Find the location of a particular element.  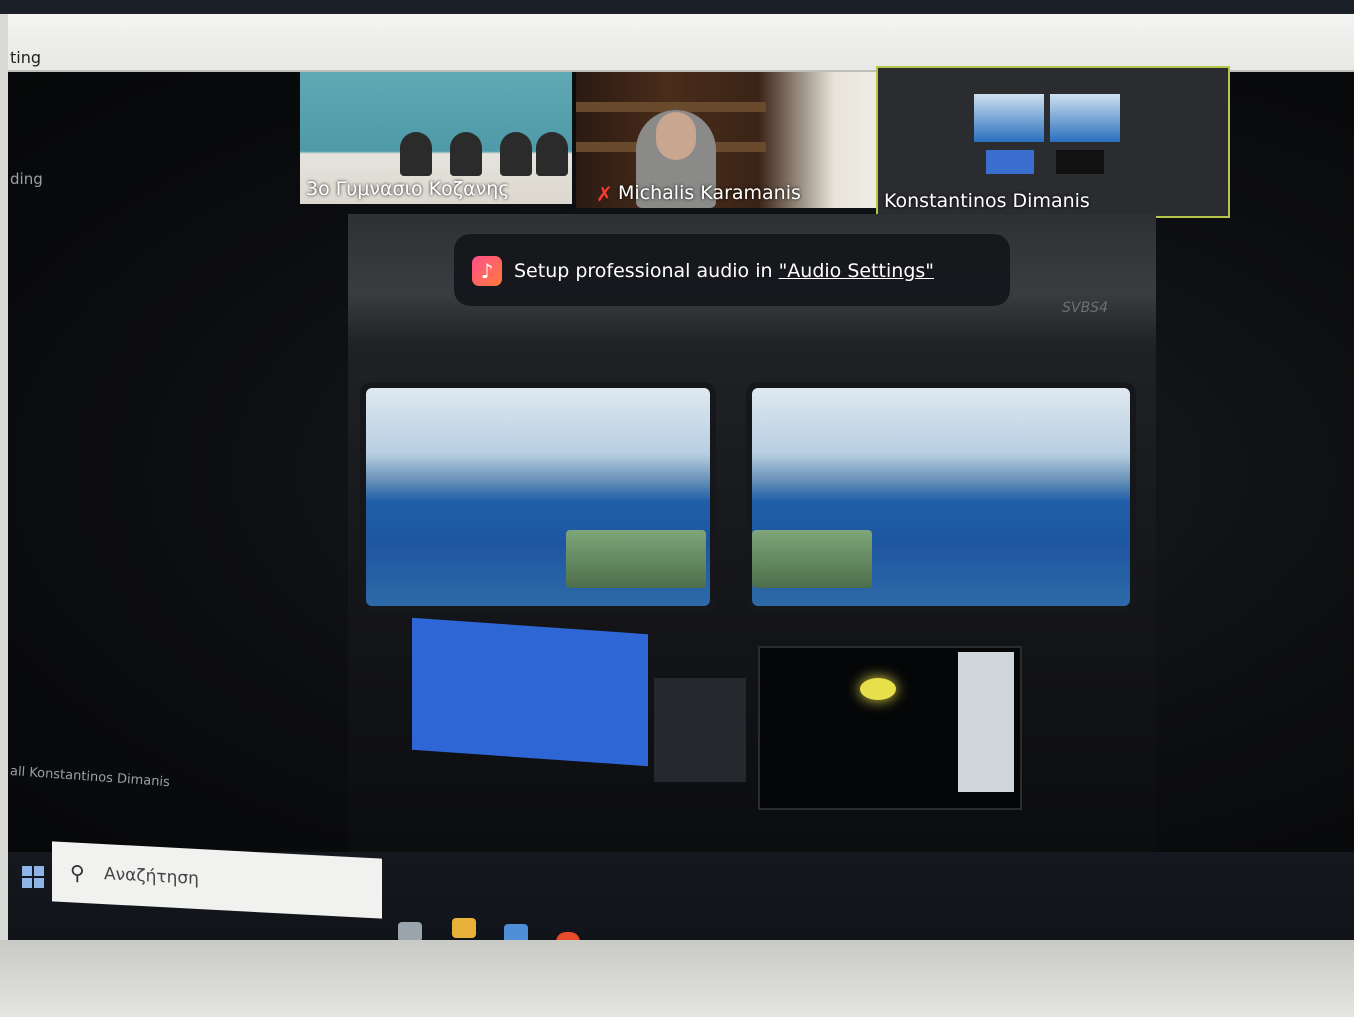

monitor-bezel-top is located at coordinates (677, 7).